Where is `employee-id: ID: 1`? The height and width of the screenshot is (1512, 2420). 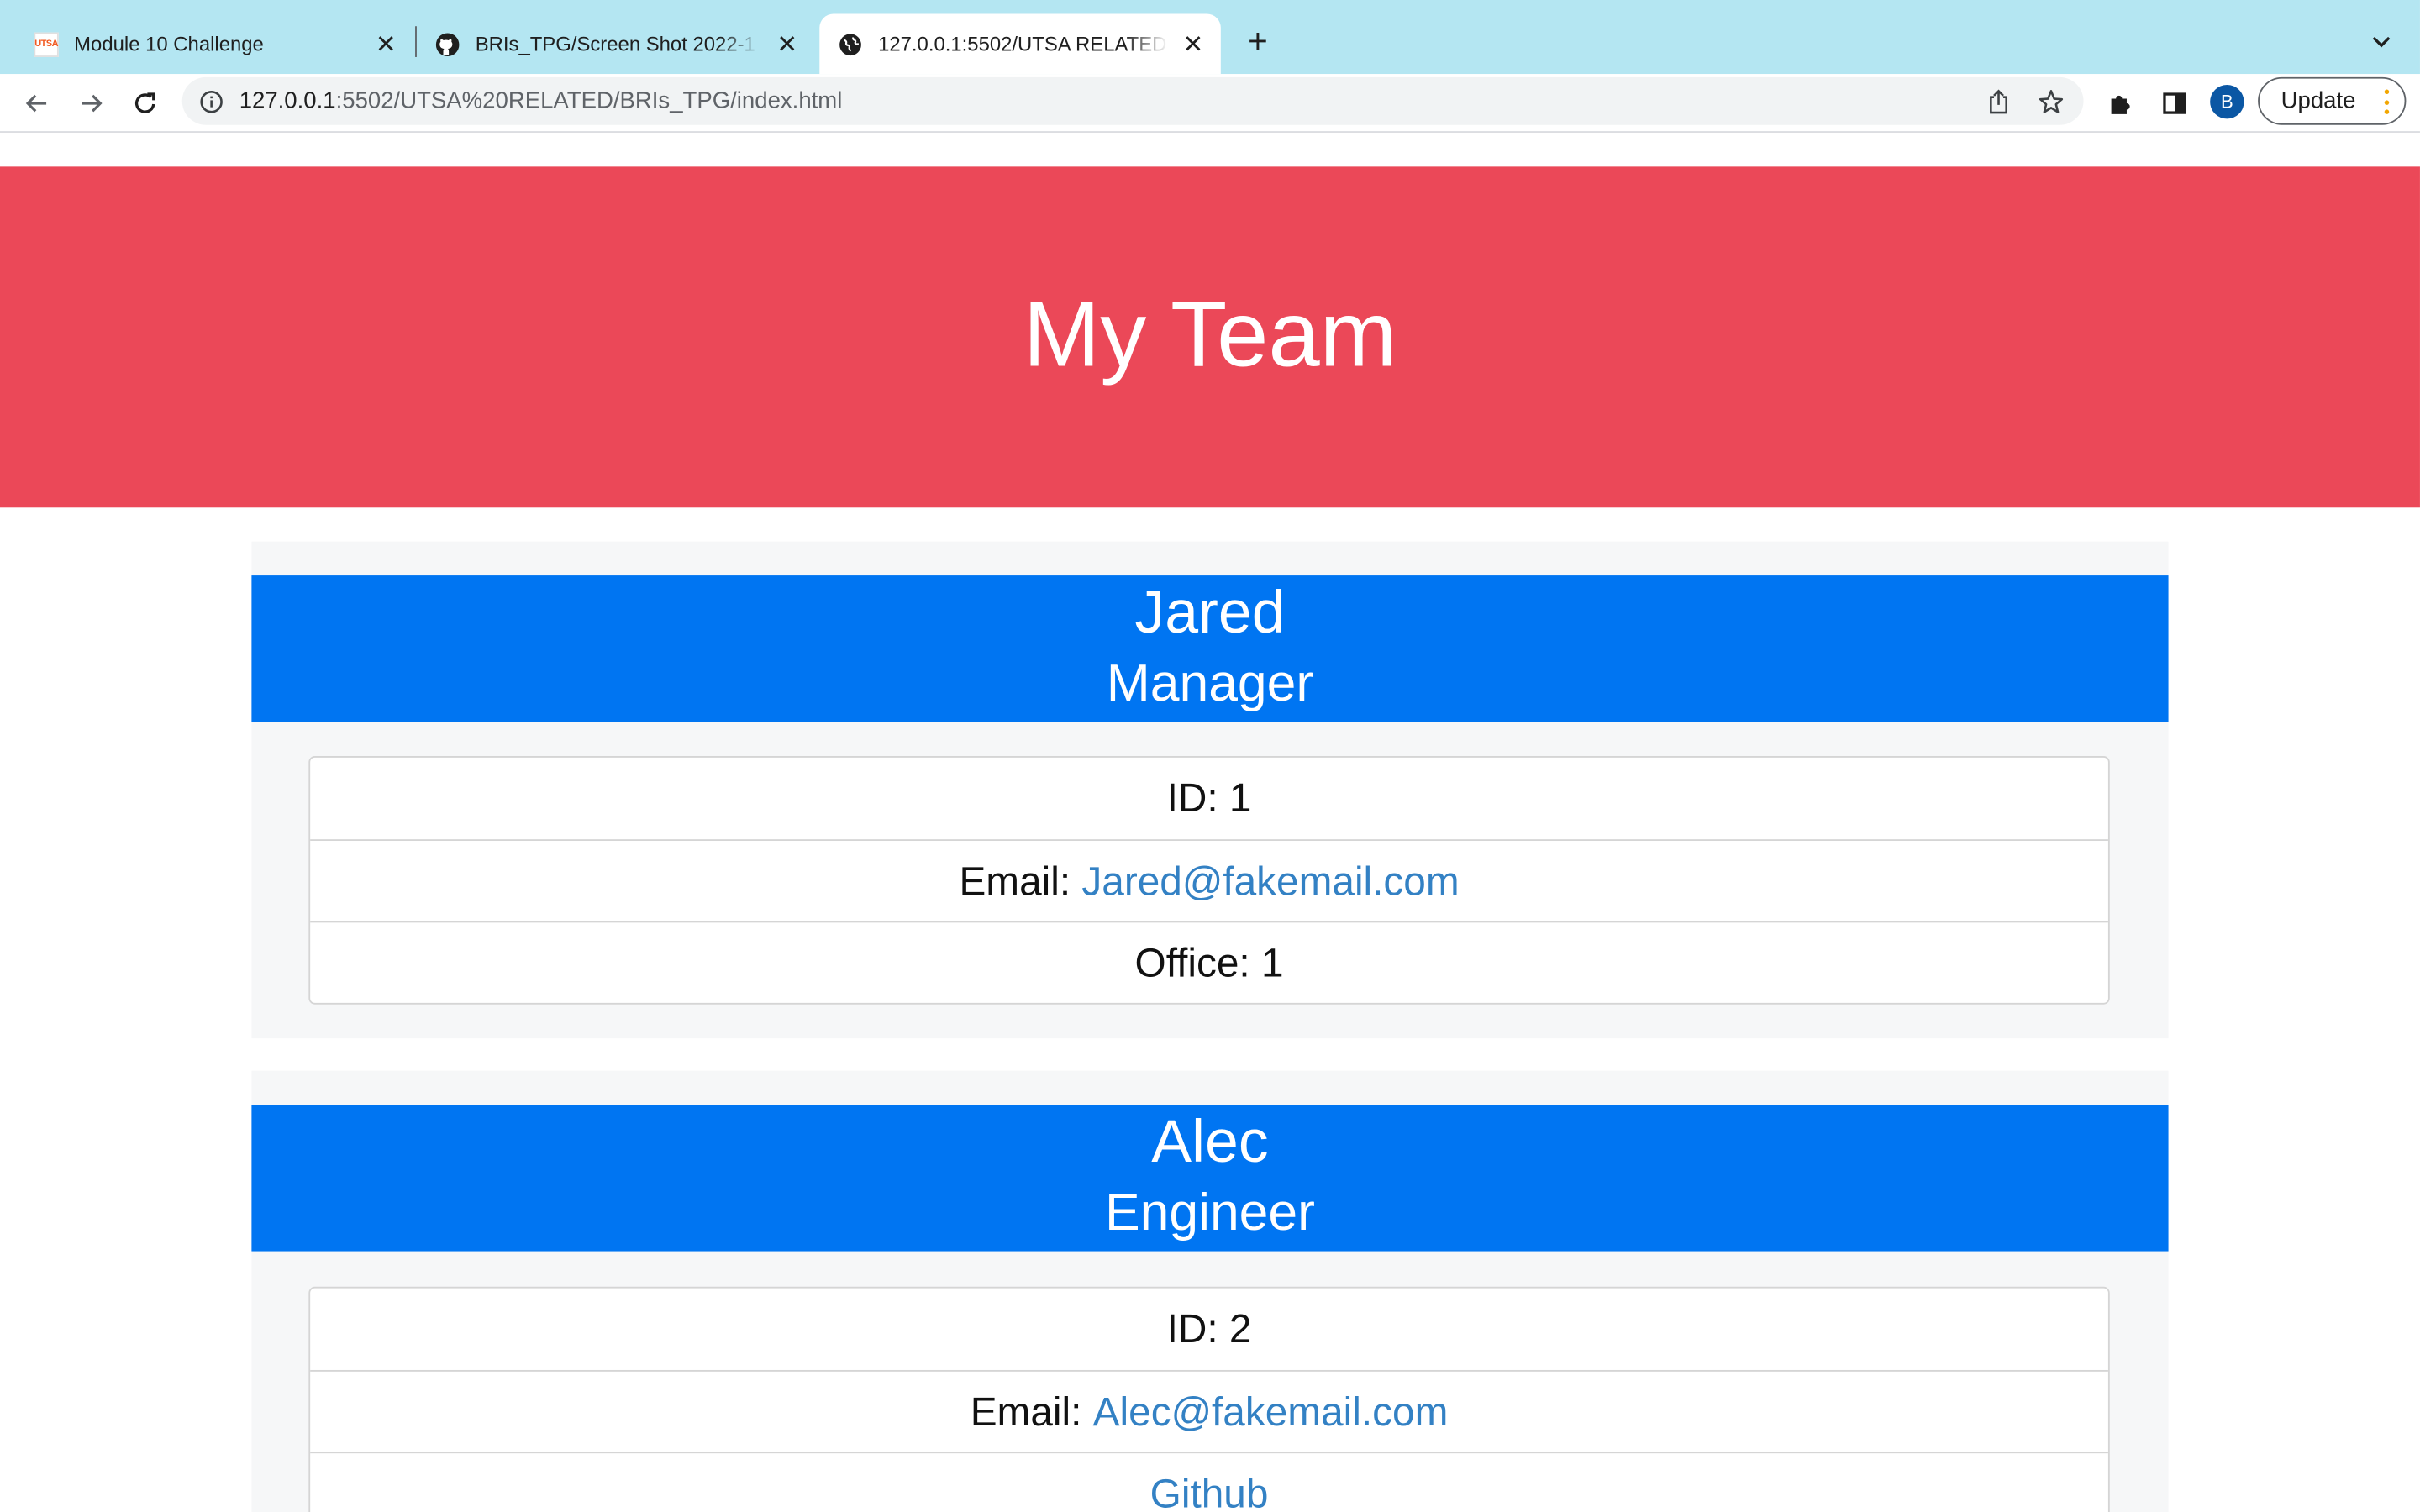
employee-id: ID: 1 is located at coordinates (1209, 798).